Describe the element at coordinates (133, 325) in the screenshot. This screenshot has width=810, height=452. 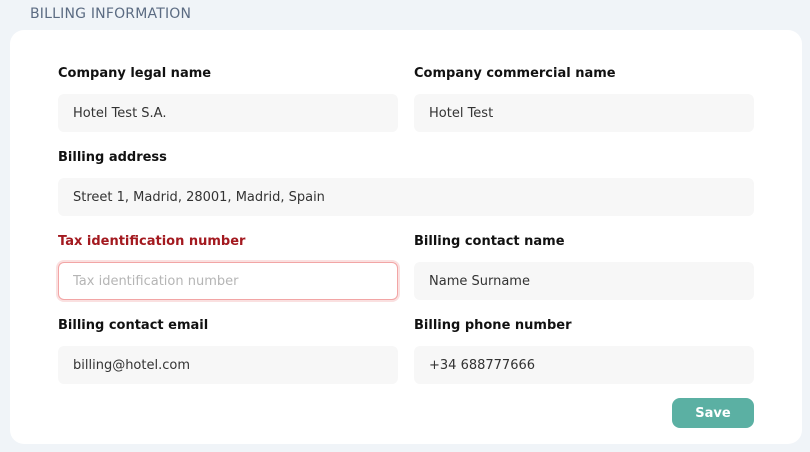
I see `billing-contact-email-label: Billing contact email` at that location.